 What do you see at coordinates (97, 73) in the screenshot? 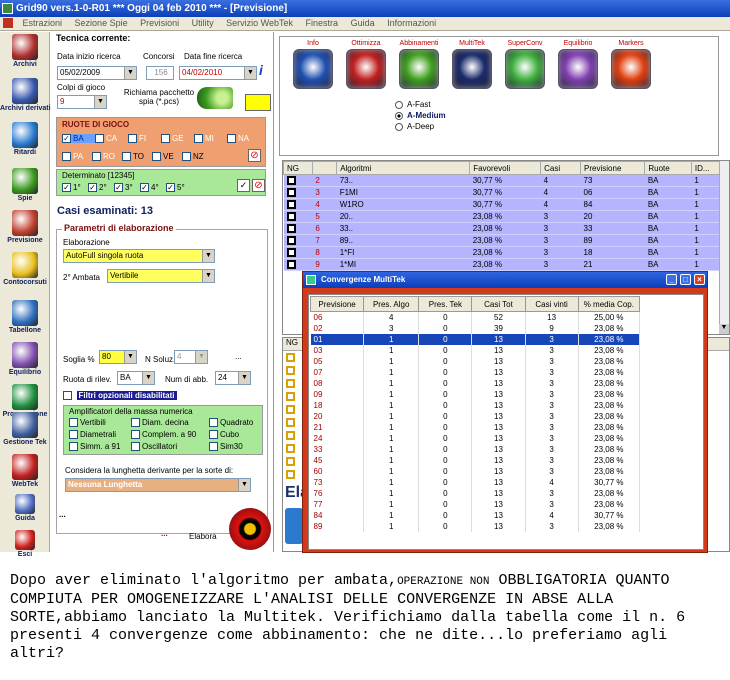
I see `data-inizio-picker: 05/02/2009 ▼` at bounding box center [97, 73].